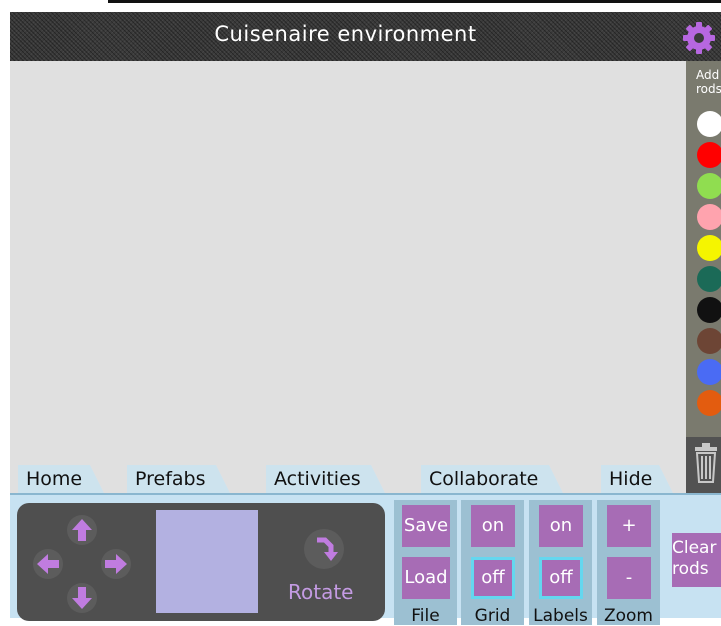  I want to click on tab-hide: Hide, so click(637, 479).